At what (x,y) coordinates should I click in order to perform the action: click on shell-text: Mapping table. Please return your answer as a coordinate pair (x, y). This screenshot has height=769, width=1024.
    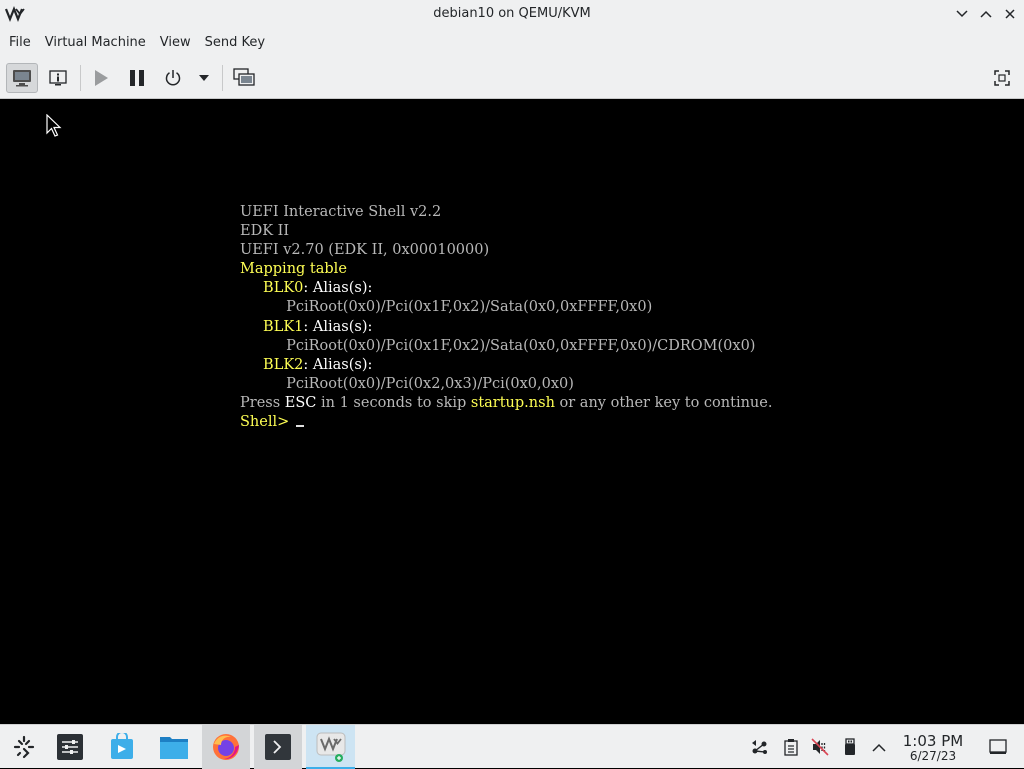
    Looking at the image, I should click on (293, 269).